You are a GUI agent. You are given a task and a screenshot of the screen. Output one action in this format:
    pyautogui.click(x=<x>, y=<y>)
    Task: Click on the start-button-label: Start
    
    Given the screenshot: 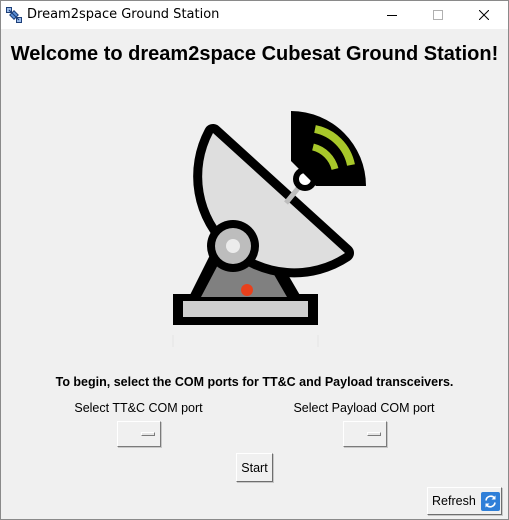 What is the action you would take?
    pyautogui.click(x=254, y=467)
    